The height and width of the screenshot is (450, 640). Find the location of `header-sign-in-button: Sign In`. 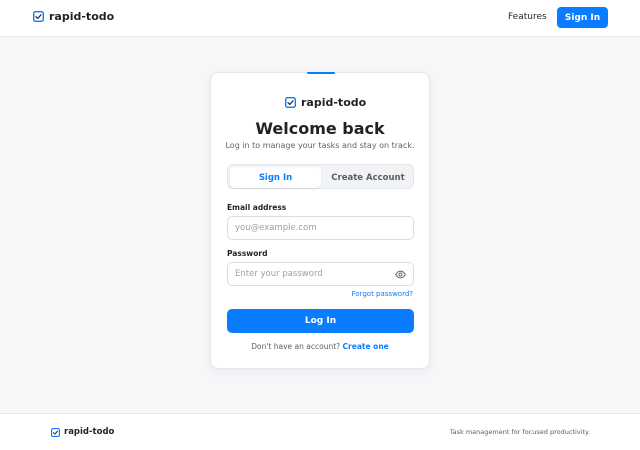

header-sign-in-button: Sign In is located at coordinates (582, 17).